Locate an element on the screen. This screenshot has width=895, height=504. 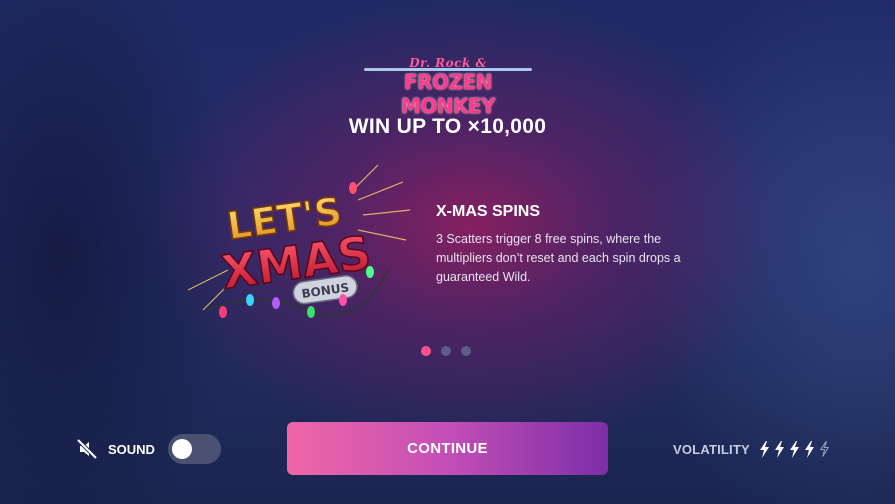
volatility-indicator: VOLATILITY is located at coordinates (753, 449).